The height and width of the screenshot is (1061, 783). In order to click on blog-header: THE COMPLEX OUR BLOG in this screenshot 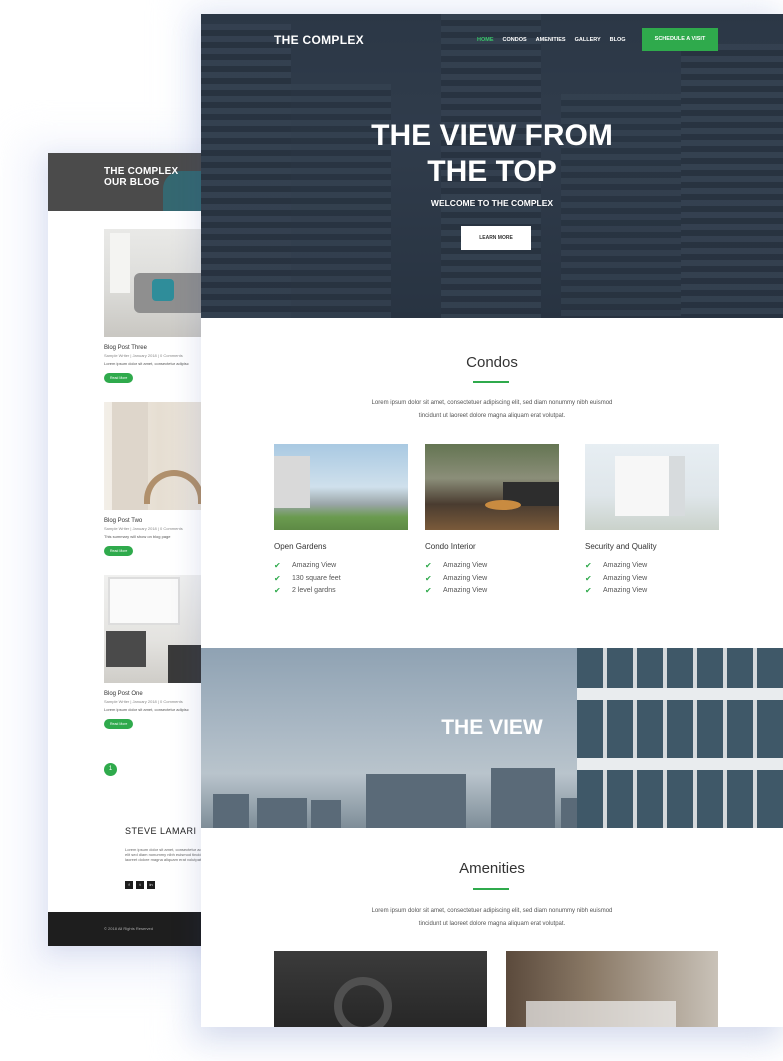, I will do `click(135, 182)`.